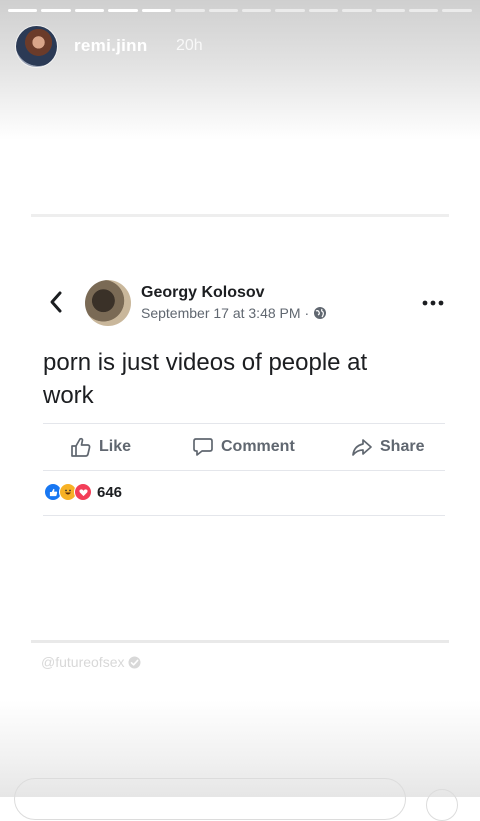 The height and width of the screenshot is (821, 480). What do you see at coordinates (433, 303) in the screenshot?
I see `more-options-icon` at bounding box center [433, 303].